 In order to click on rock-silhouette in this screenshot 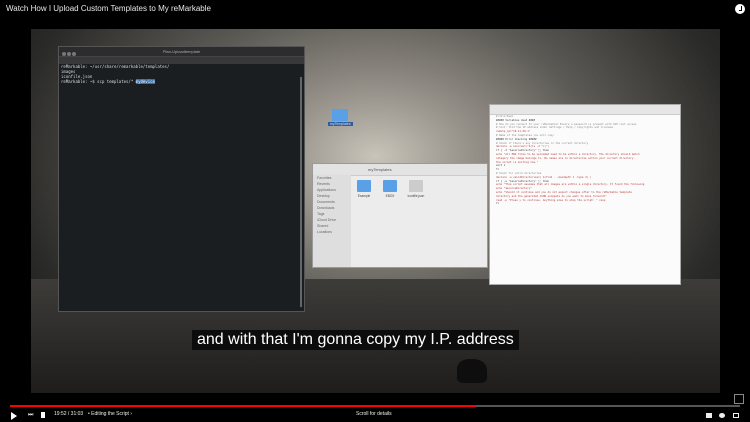, I will do `click(472, 371)`.